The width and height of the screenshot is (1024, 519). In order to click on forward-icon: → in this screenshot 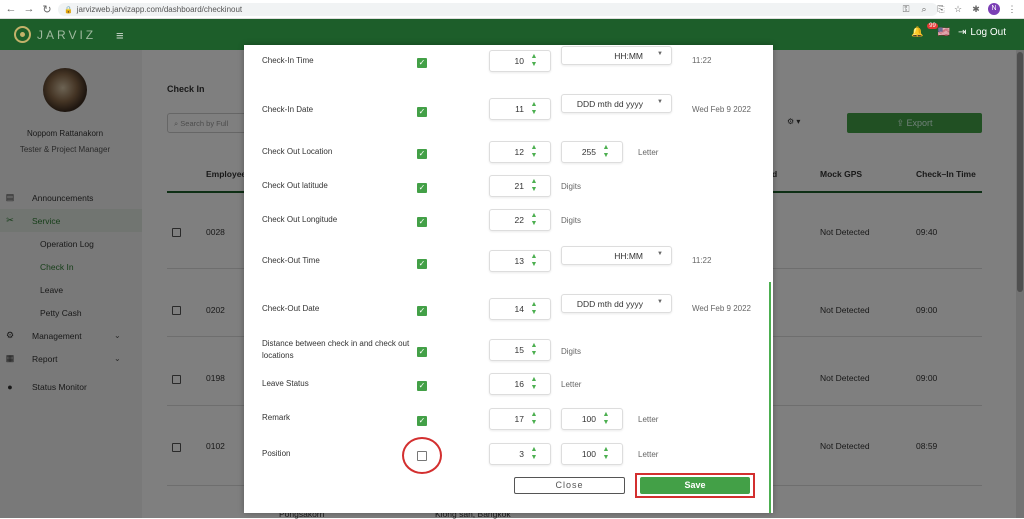, I will do `click(29, 9)`.